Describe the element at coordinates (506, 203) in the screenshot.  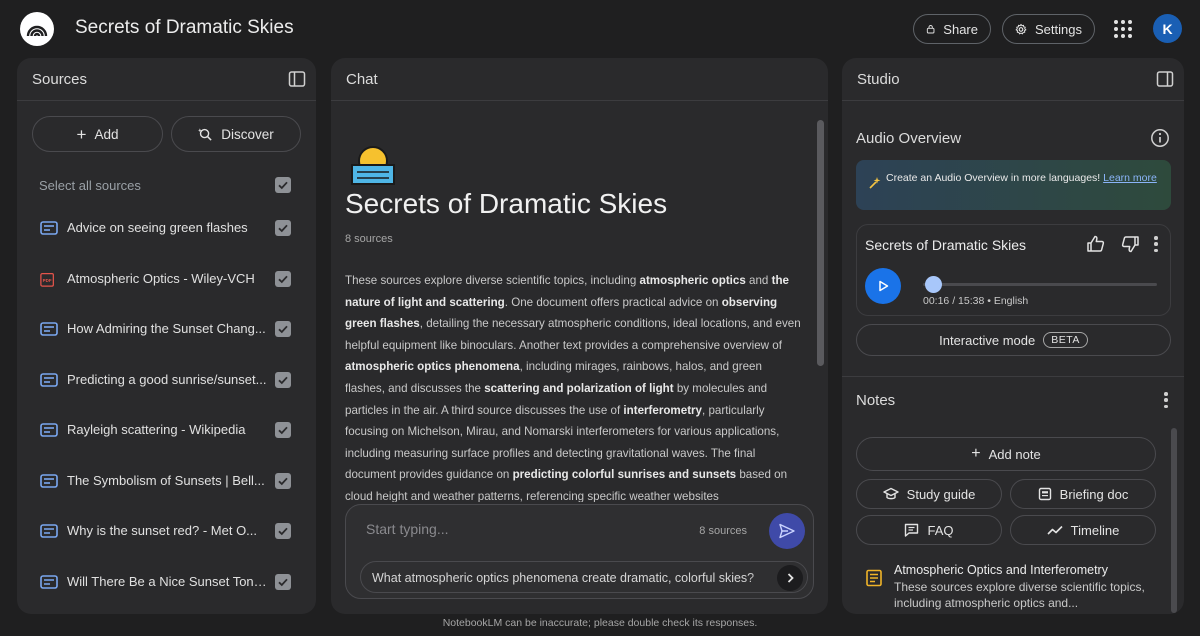
I see `notebook-heading: Secrets of Dramatic Skies` at that location.